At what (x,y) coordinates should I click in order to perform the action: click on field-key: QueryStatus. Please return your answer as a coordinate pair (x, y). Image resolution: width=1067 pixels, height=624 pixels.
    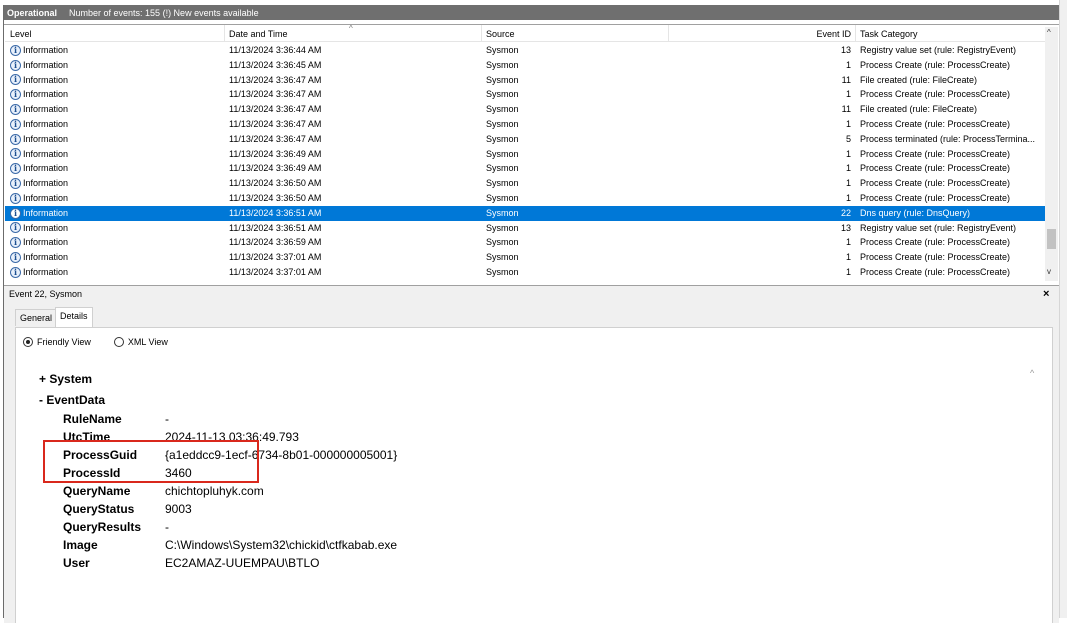
    Looking at the image, I should click on (99, 509).